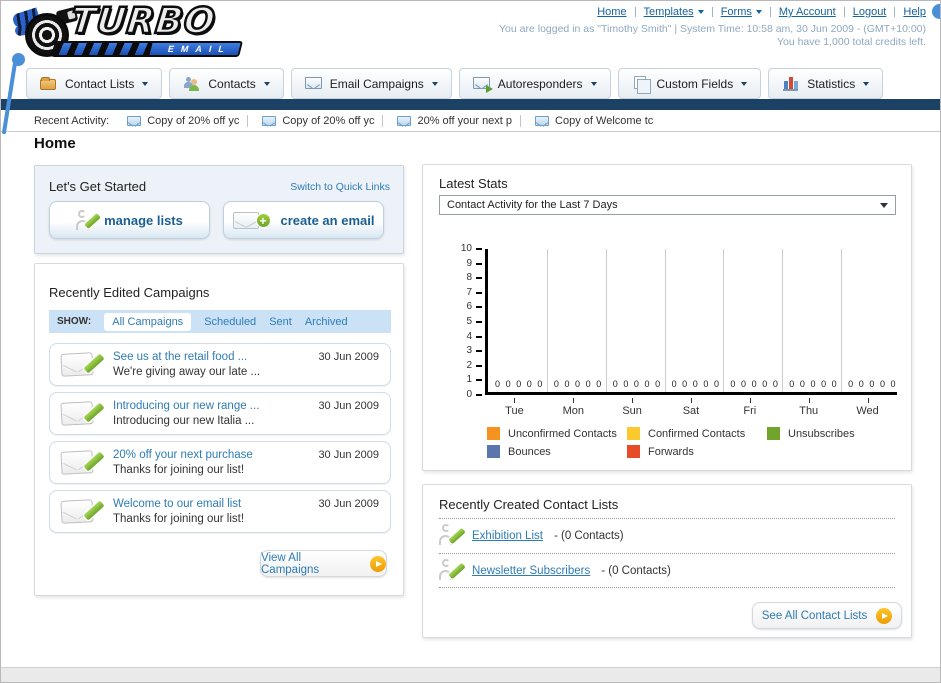 This screenshot has width=941, height=683. I want to click on person-pencil-icon, so click(452, 536).